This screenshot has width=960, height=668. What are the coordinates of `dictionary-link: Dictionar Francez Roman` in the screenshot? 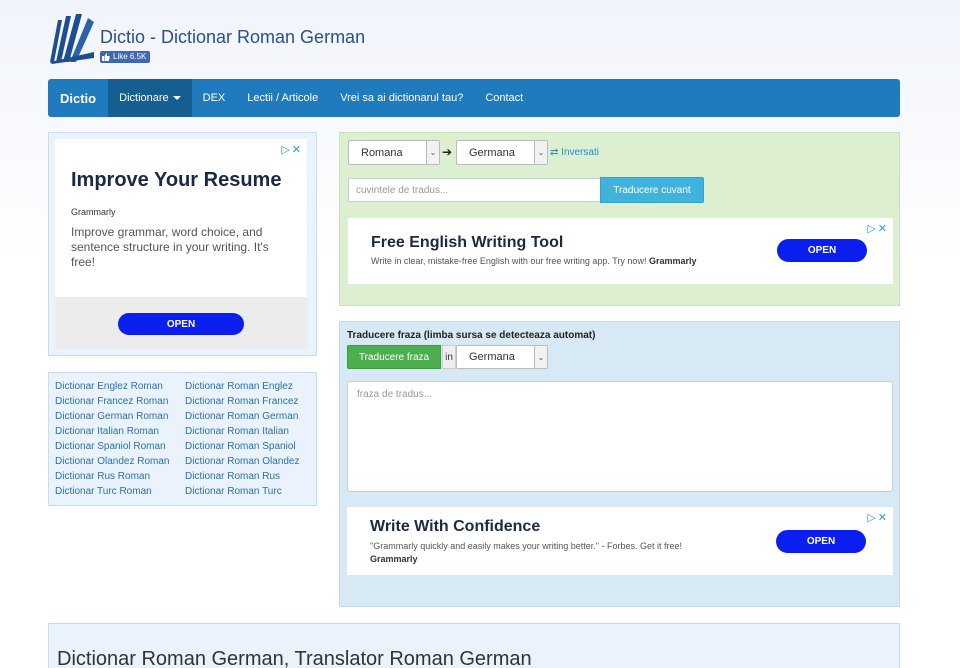 It's located at (120, 401).